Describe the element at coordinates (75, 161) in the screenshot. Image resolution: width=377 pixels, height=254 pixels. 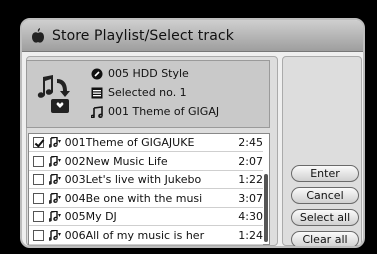
I see `track-number: 002` at that location.